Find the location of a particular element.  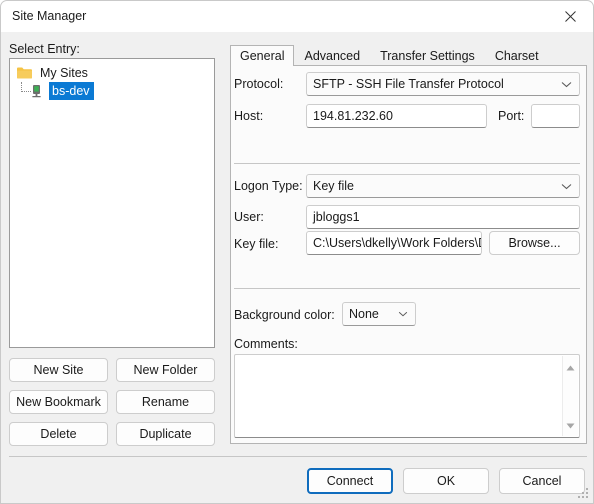

new-site-button: New Site is located at coordinates (58, 370).